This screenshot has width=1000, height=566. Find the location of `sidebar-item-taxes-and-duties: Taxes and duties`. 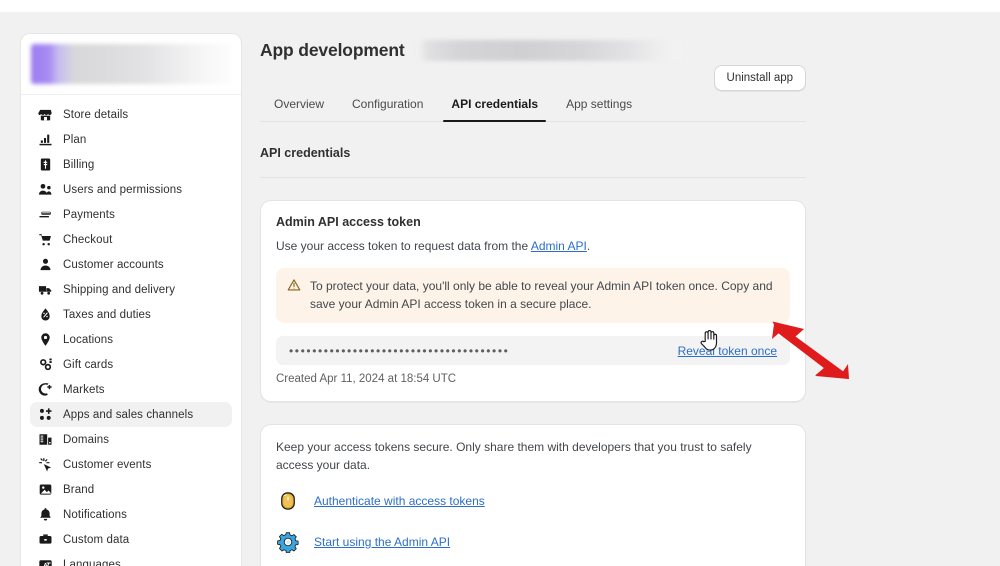

sidebar-item-taxes-and-duties: Taxes and duties is located at coordinates (131, 314).